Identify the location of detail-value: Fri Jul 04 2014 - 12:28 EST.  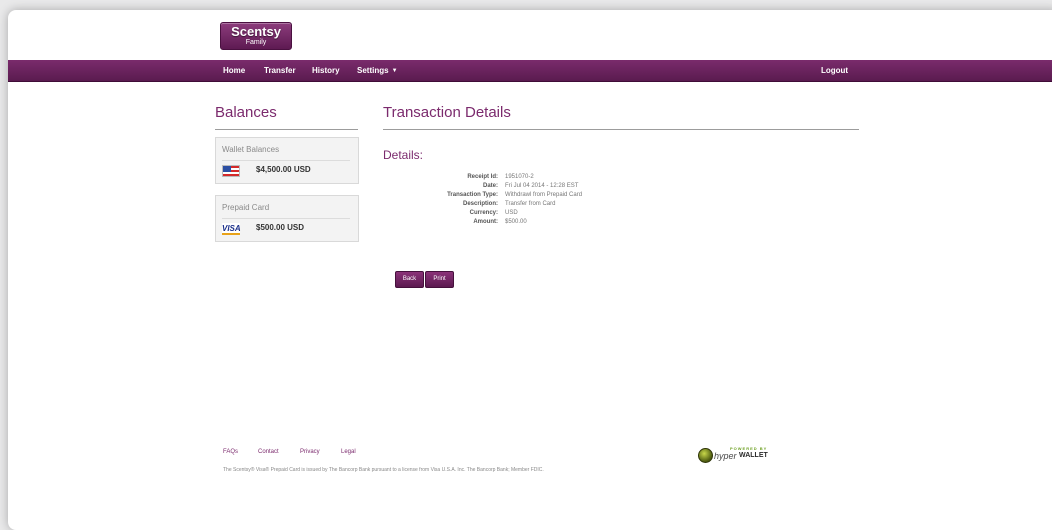
(542, 186).